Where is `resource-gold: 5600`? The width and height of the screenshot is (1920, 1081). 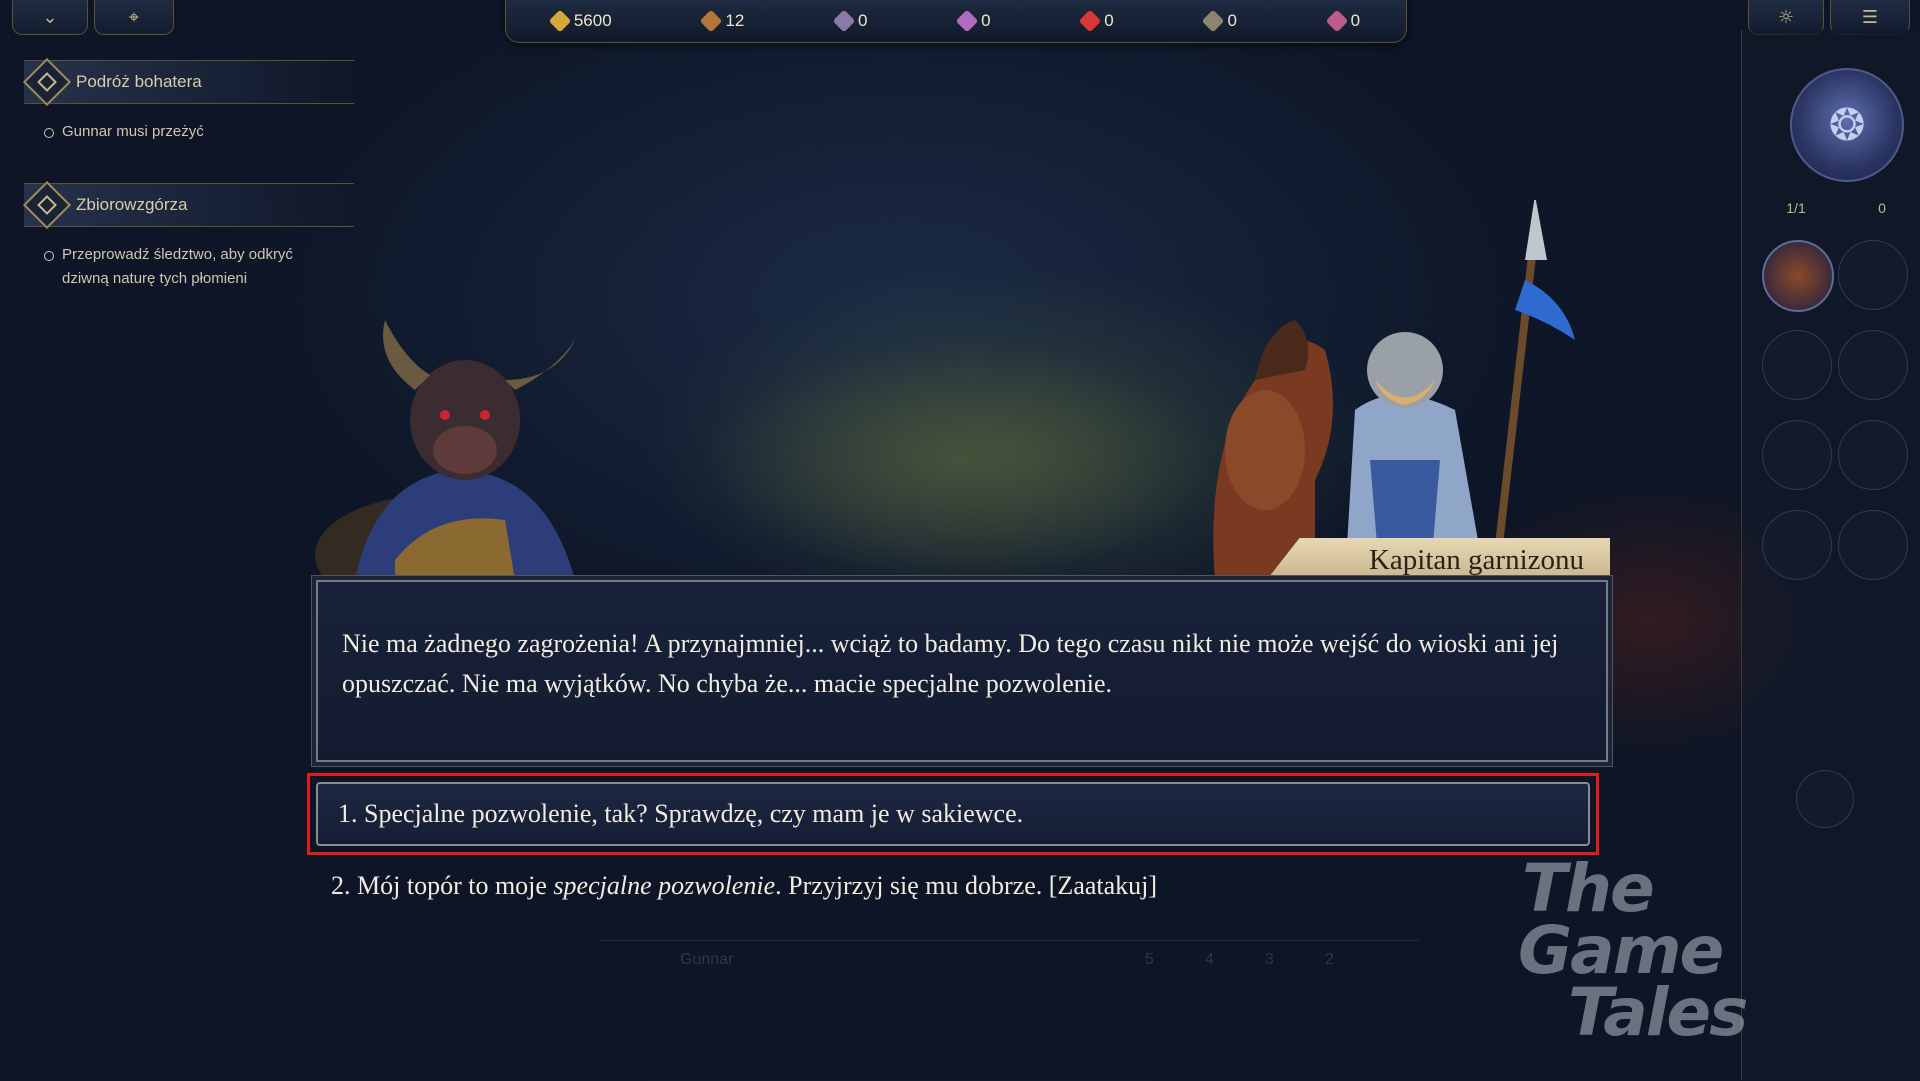
resource-gold: 5600 is located at coordinates (580, 21).